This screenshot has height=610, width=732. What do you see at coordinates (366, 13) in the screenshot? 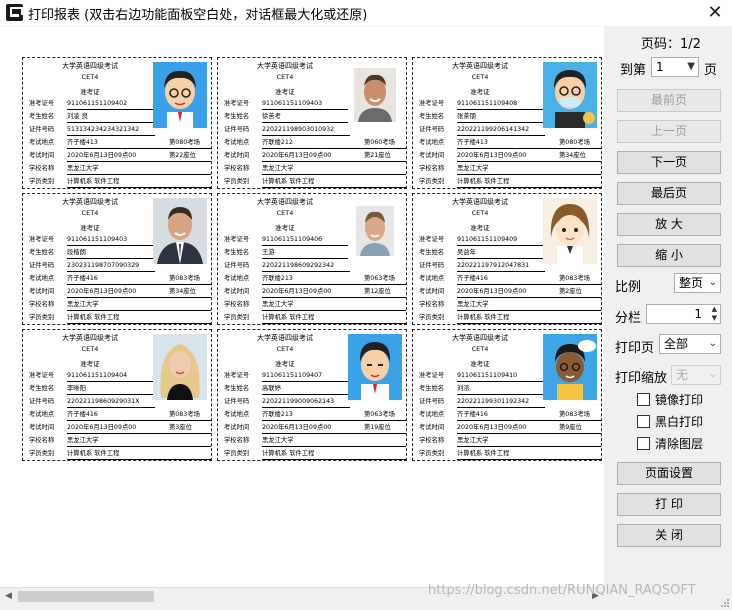
I see `title-bar: 打印报表 (双击右边功能面板空白处，对话框最大化或还原) ✕` at bounding box center [366, 13].